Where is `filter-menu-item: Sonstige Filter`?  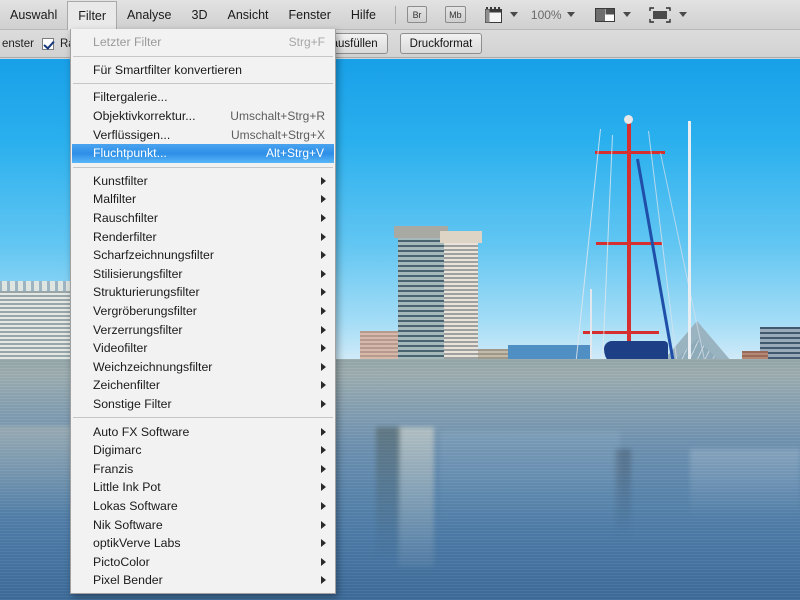 filter-menu-item: Sonstige Filter is located at coordinates (203, 404).